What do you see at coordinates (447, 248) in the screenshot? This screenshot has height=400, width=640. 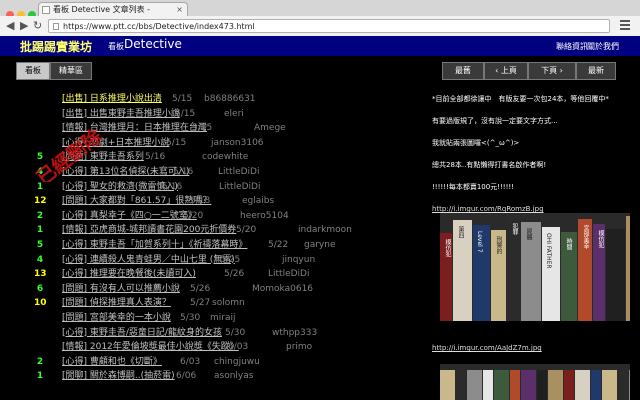 I see `book-spine-title: 模仿犯` at bounding box center [447, 248].